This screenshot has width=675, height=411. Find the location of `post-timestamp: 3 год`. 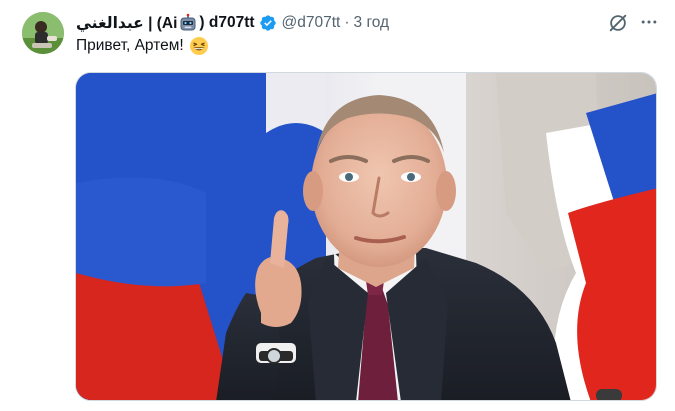

post-timestamp: 3 год is located at coordinates (372, 23).